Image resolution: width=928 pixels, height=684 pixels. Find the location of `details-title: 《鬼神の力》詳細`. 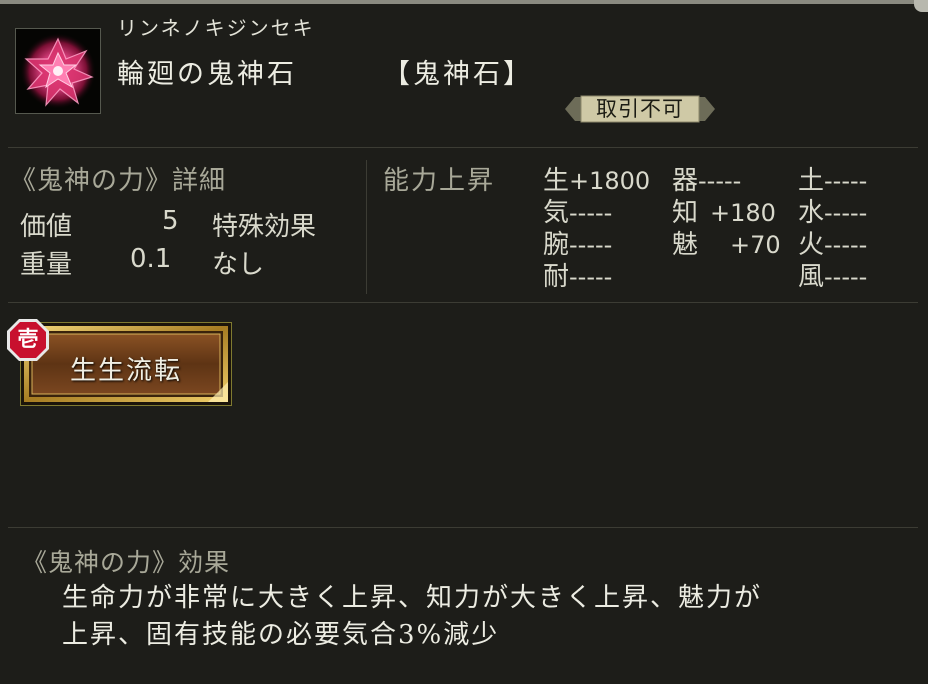

details-title: 《鬼神の力》詳細 is located at coordinates (118, 181).